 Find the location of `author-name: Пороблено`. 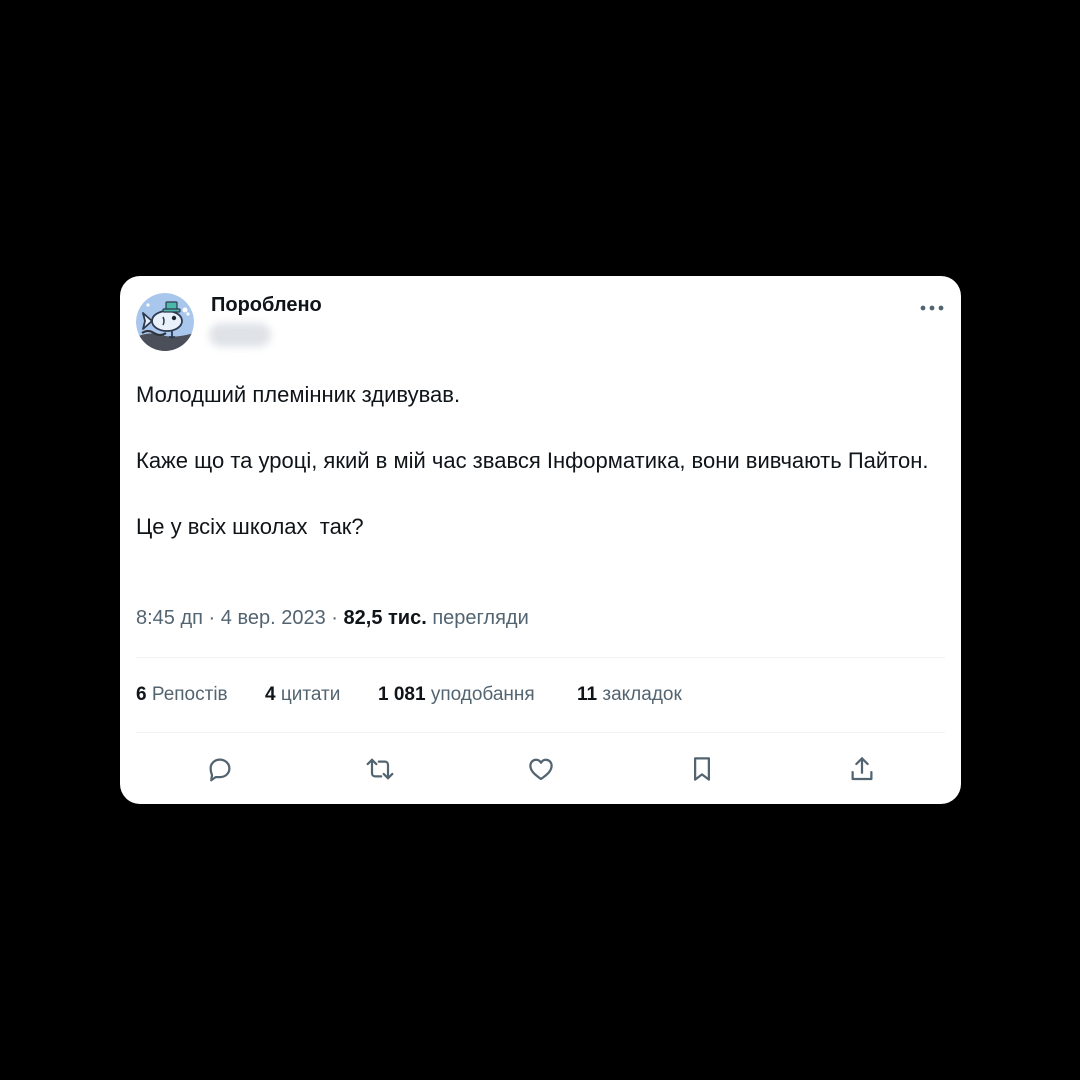

author-name: Пороблено is located at coordinates (266, 305).